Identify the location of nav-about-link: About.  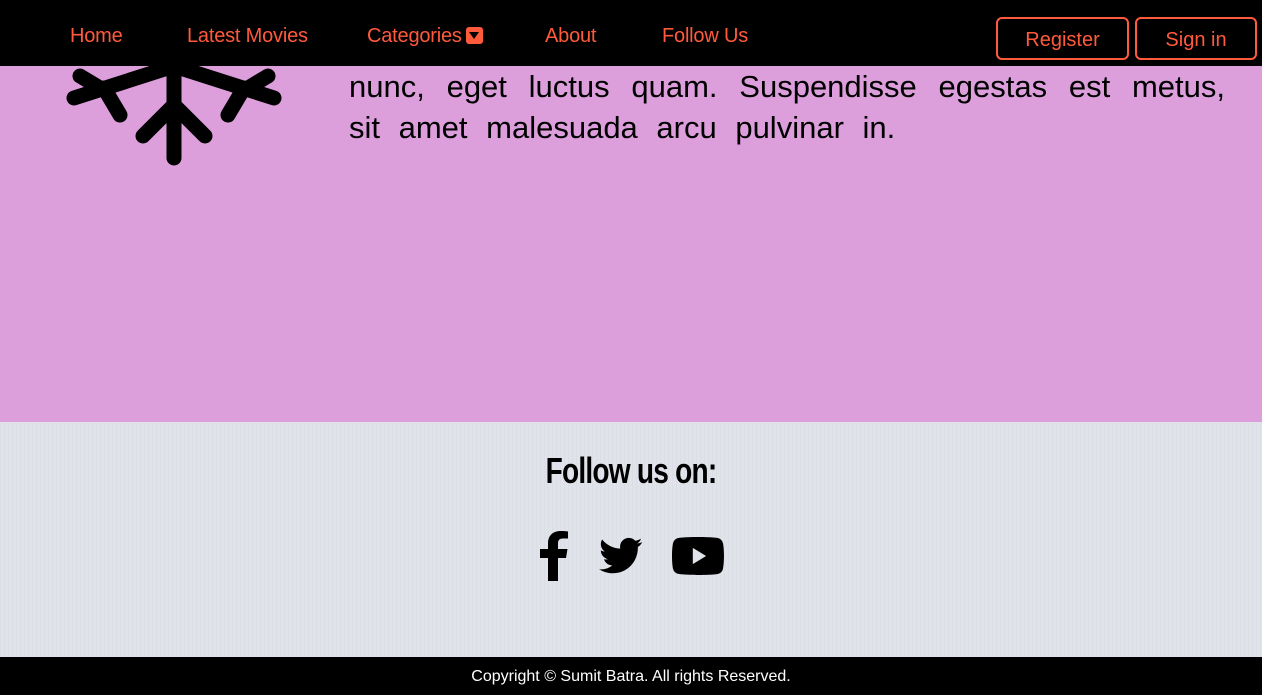
(570, 36).